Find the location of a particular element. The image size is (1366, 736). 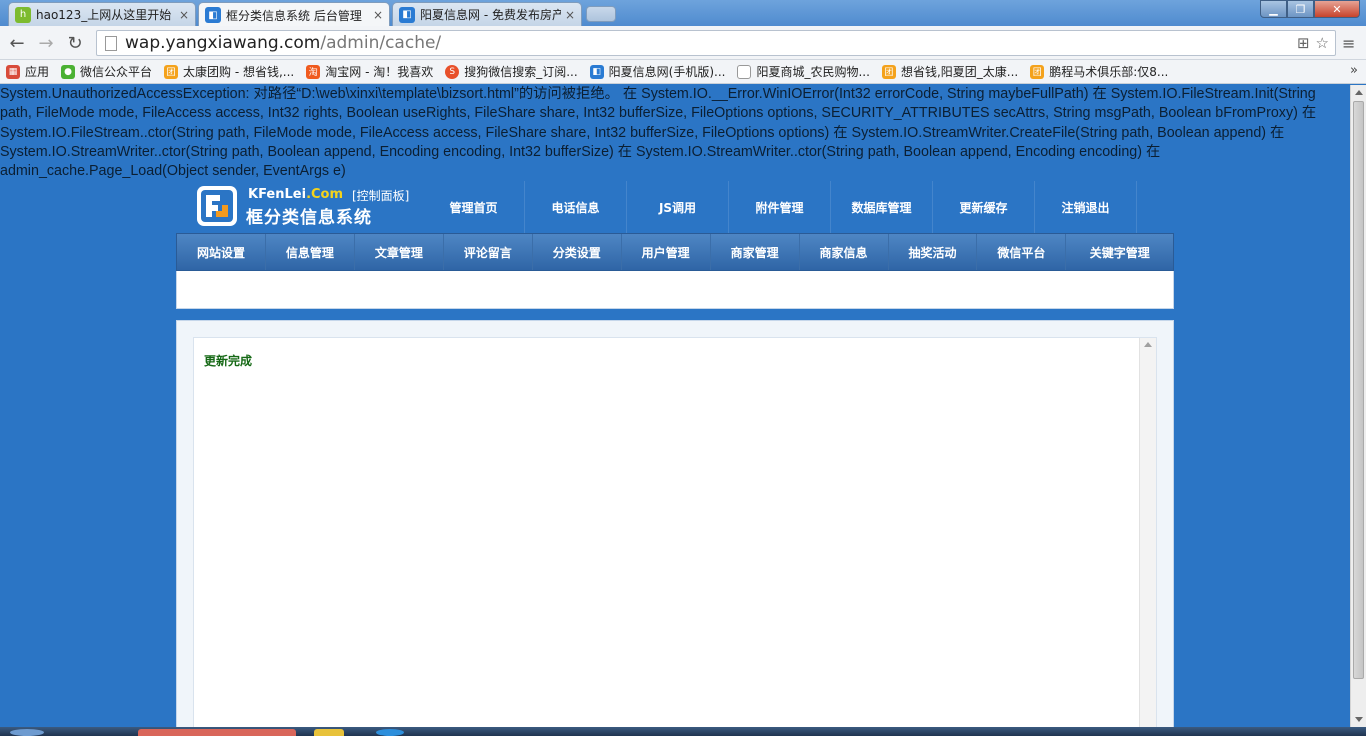

menu-merchant-management: 商家管理 is located at coordinates (755, 252).